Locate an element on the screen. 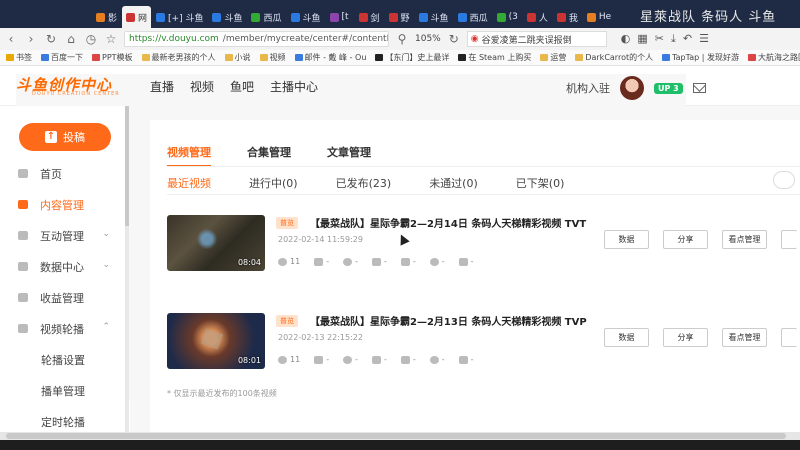  filter-recent: 最近视频 is located at coordinates (189, 183).